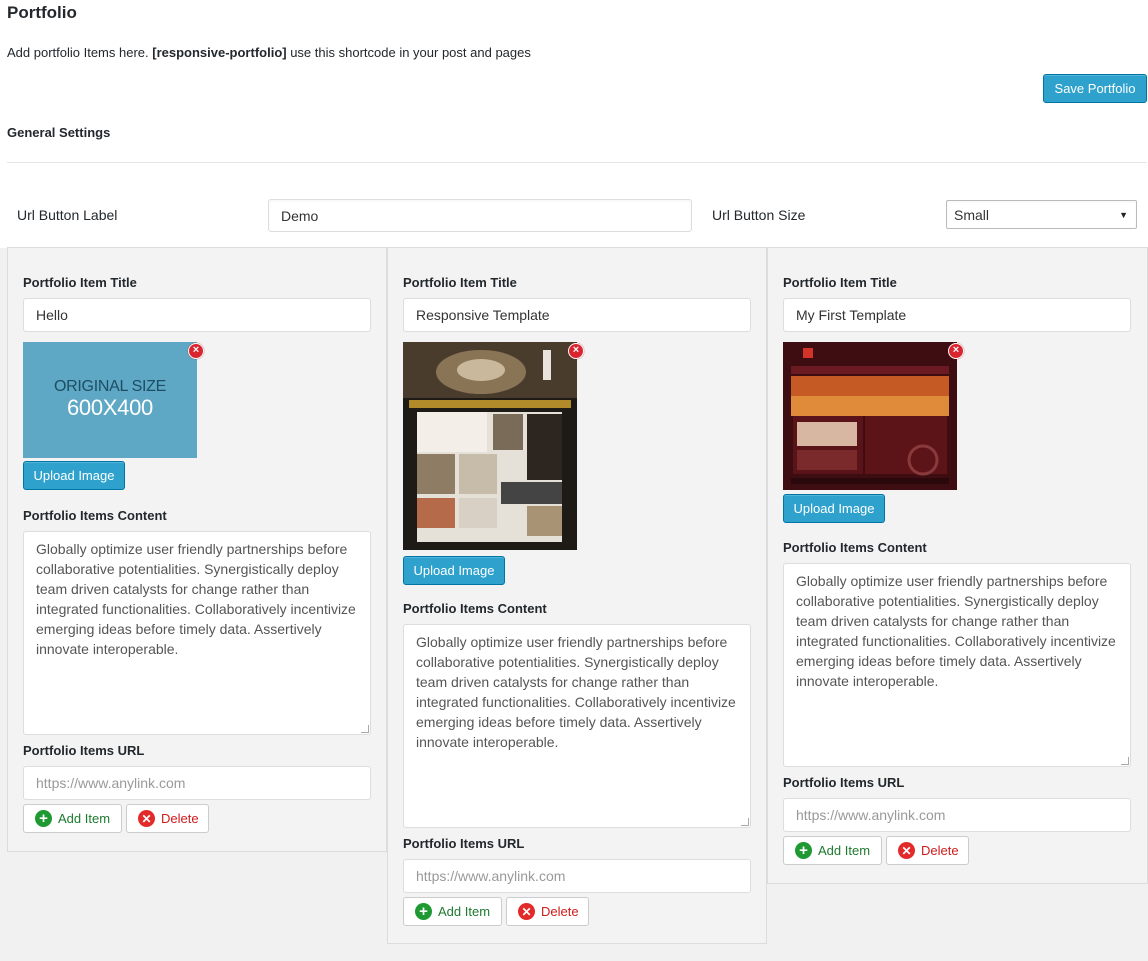  Describe the element at coordinates (59, 132) in the screenshot. I see `general-settings-title: General Settings` at that location.